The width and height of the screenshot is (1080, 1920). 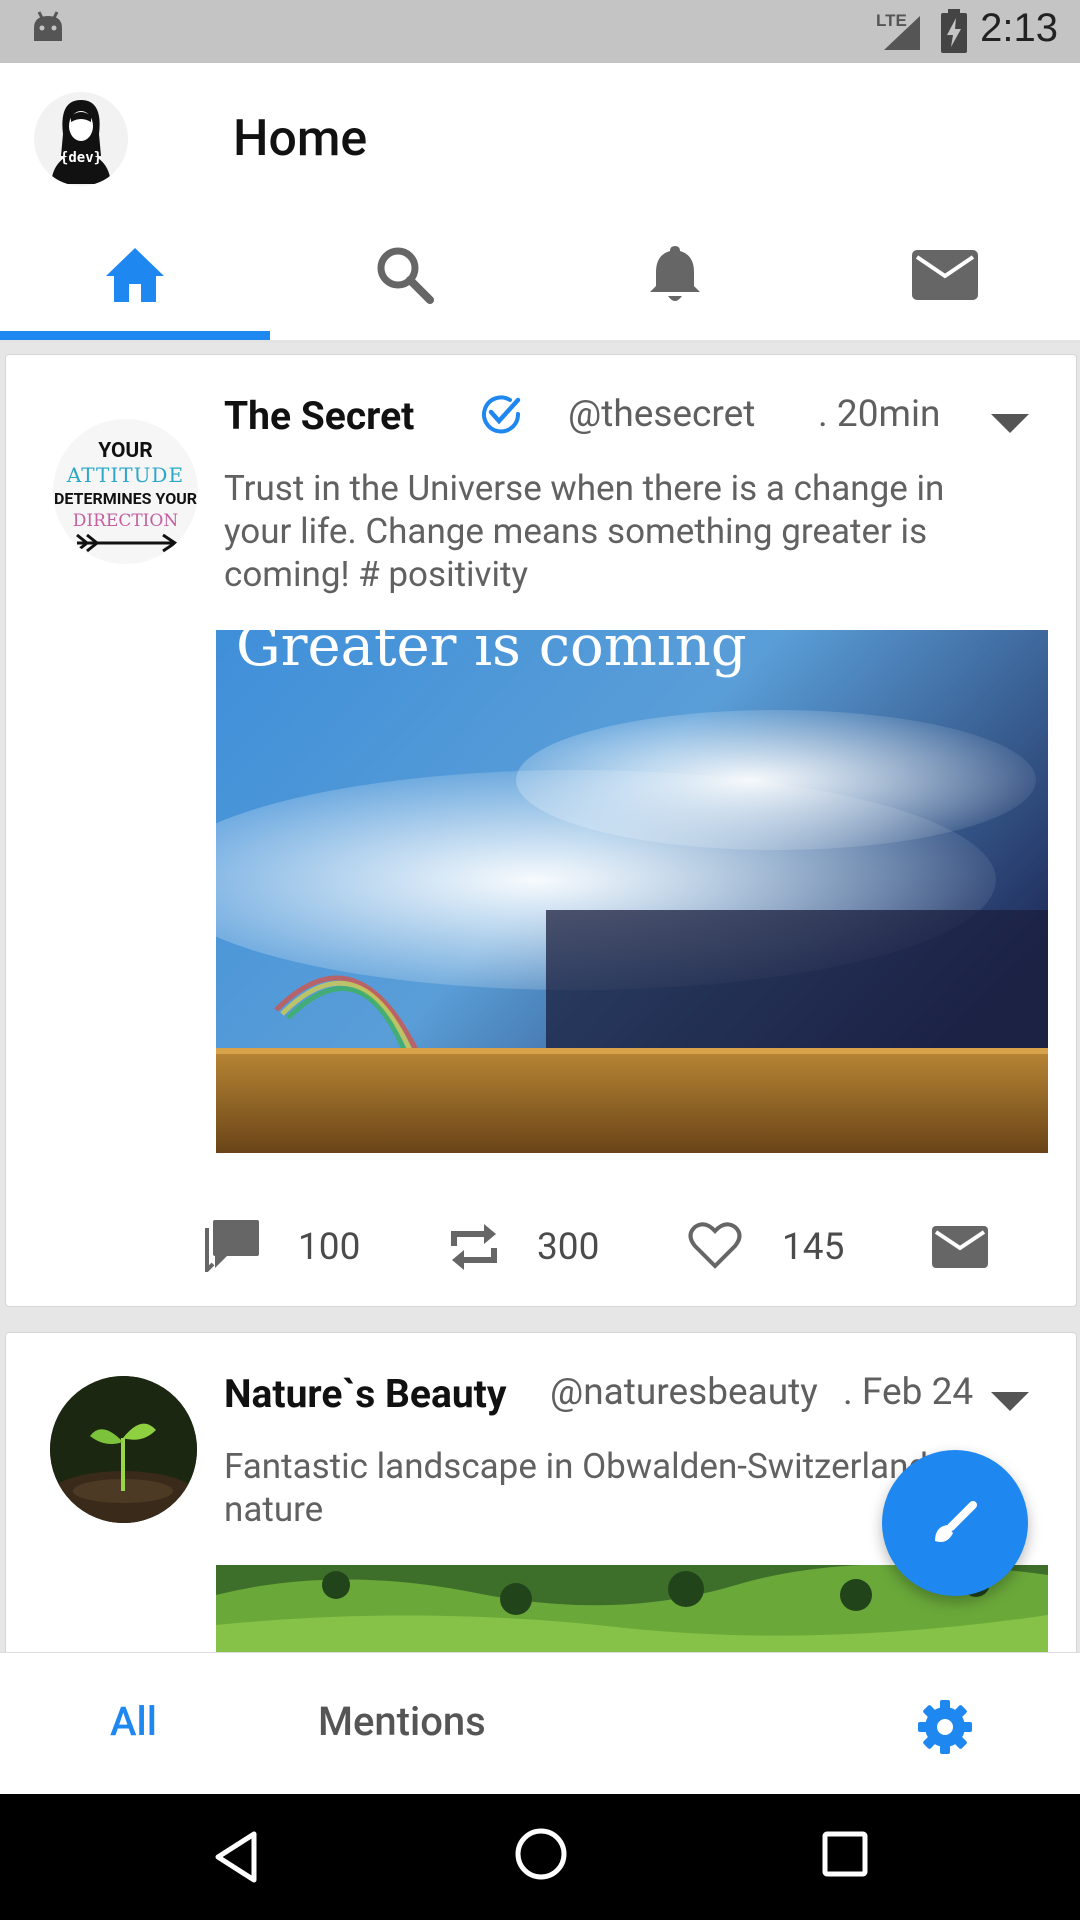 What do you see at coordinates (232, 1246) in the screenshot?
I see `comment-icon` at bounding box center [232, 1246].